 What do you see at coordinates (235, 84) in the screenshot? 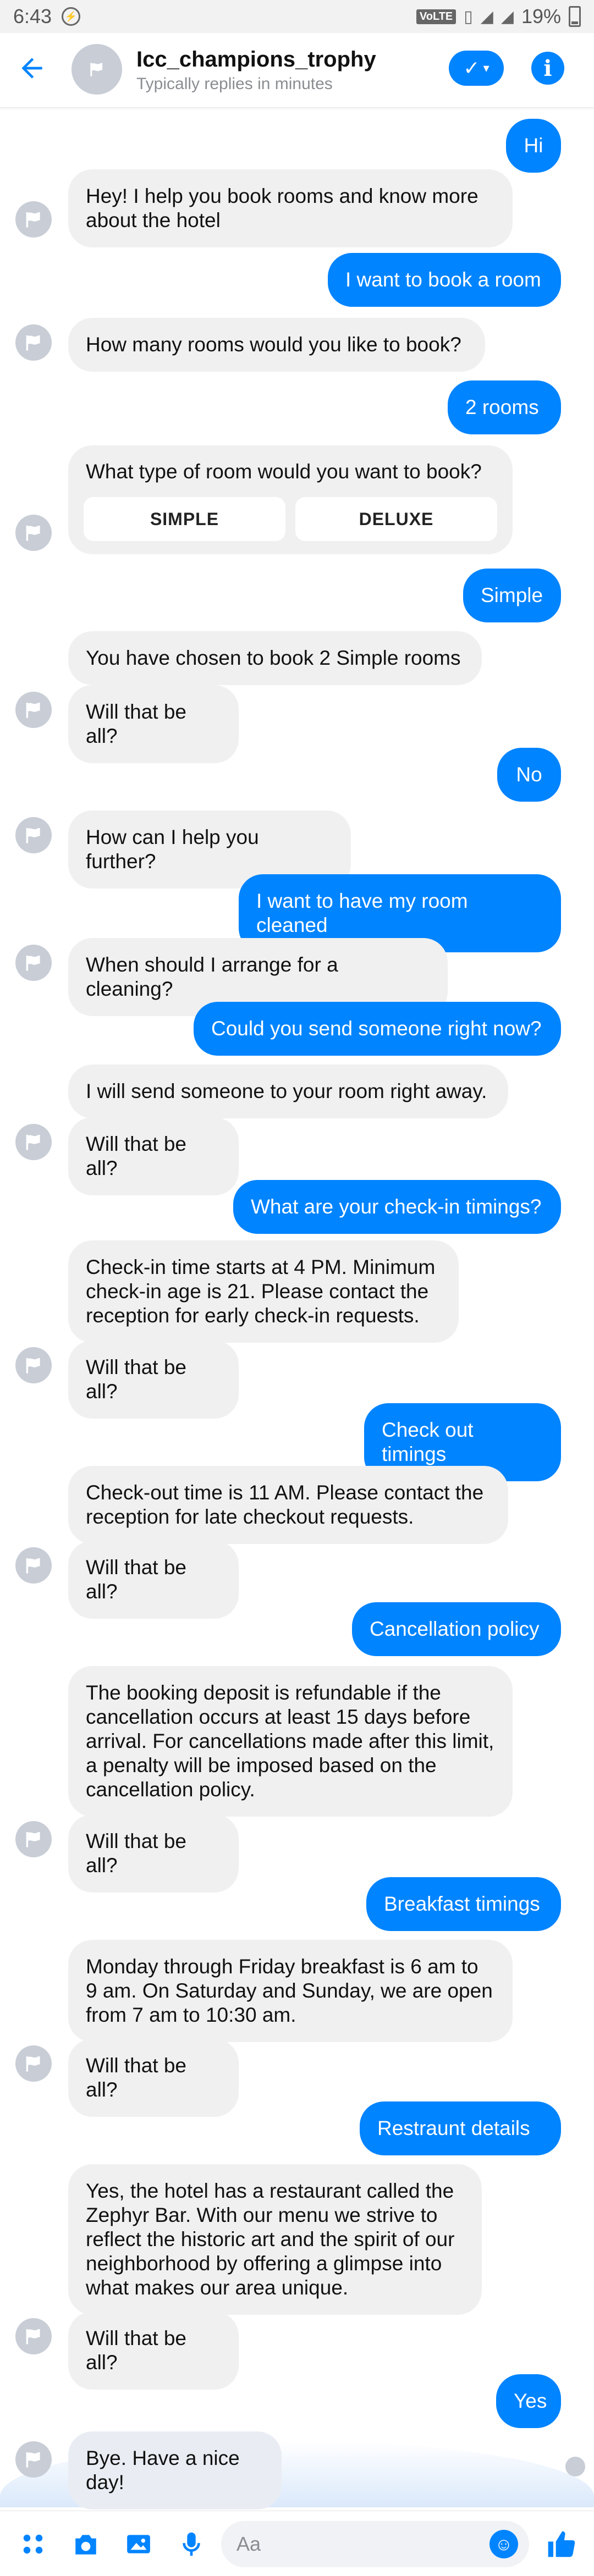
I see `reply-time-subtitle: Typically replies in minutes` at bounding box center [235, 84].